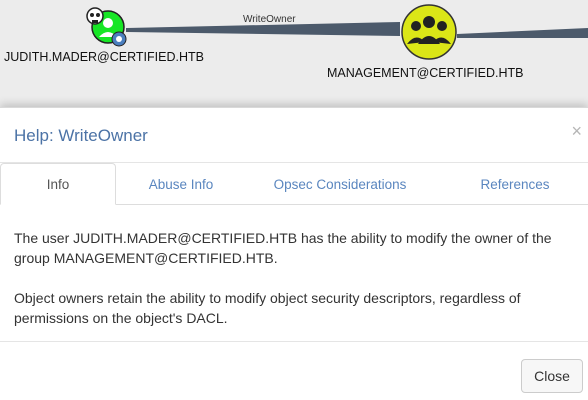  I want to click on tab-abuse-info: Abuse Info, so click(181, 184).